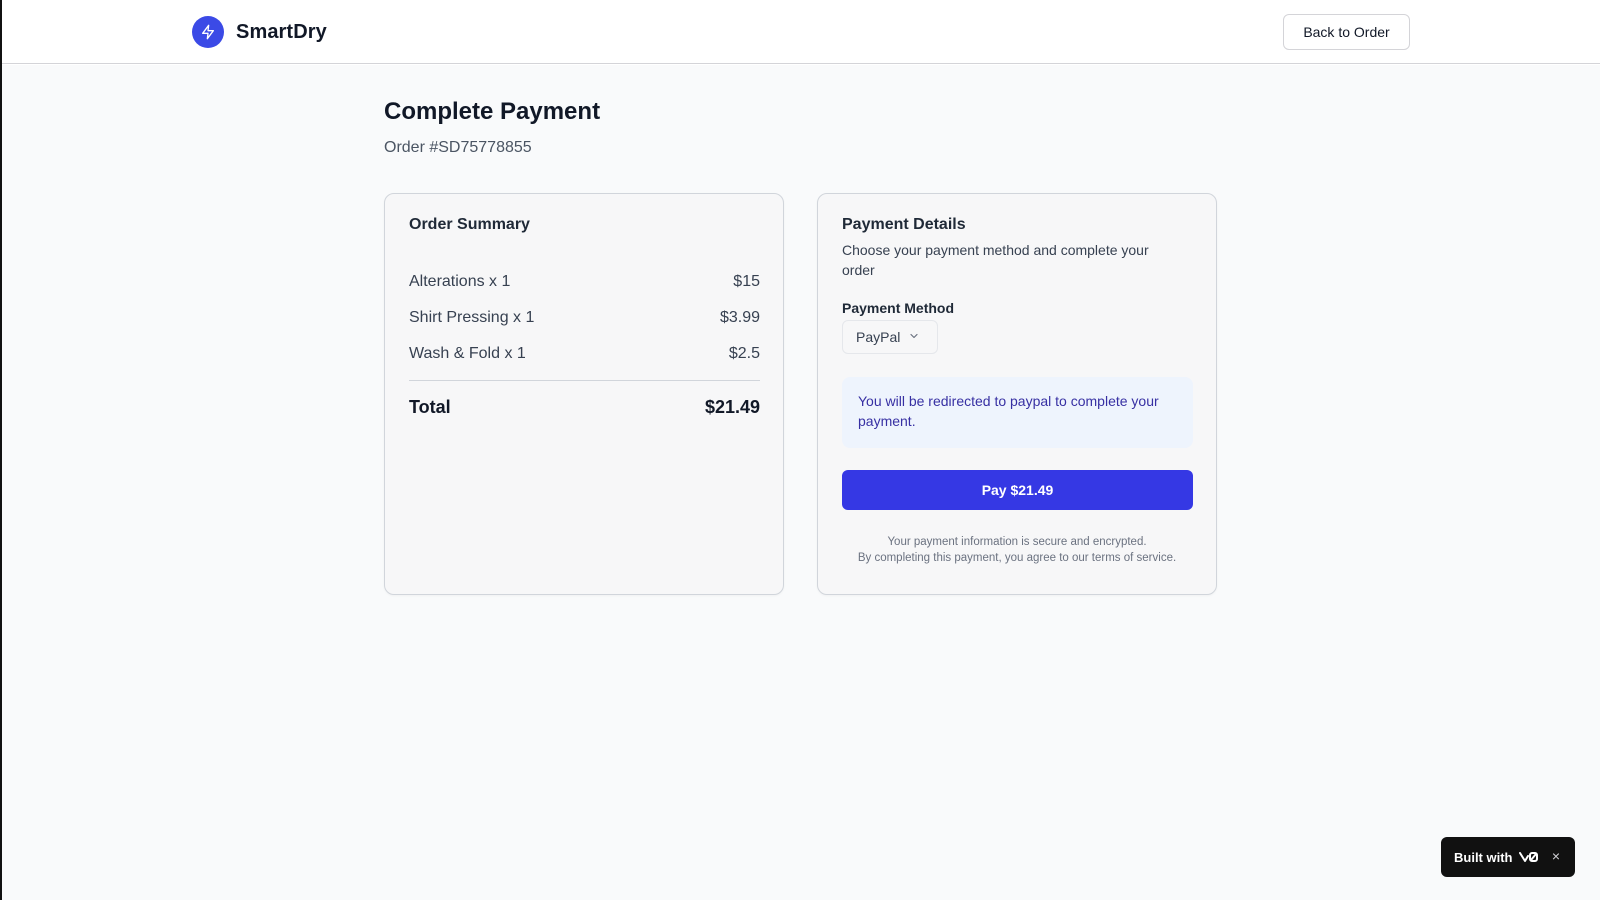 The height and width of the screenshot is (900, 1600). What do you see at coordinates (1017, 490) in the screenshot?
I see `pay-button: Pay $21.49` at bounding box center [1017, 490].